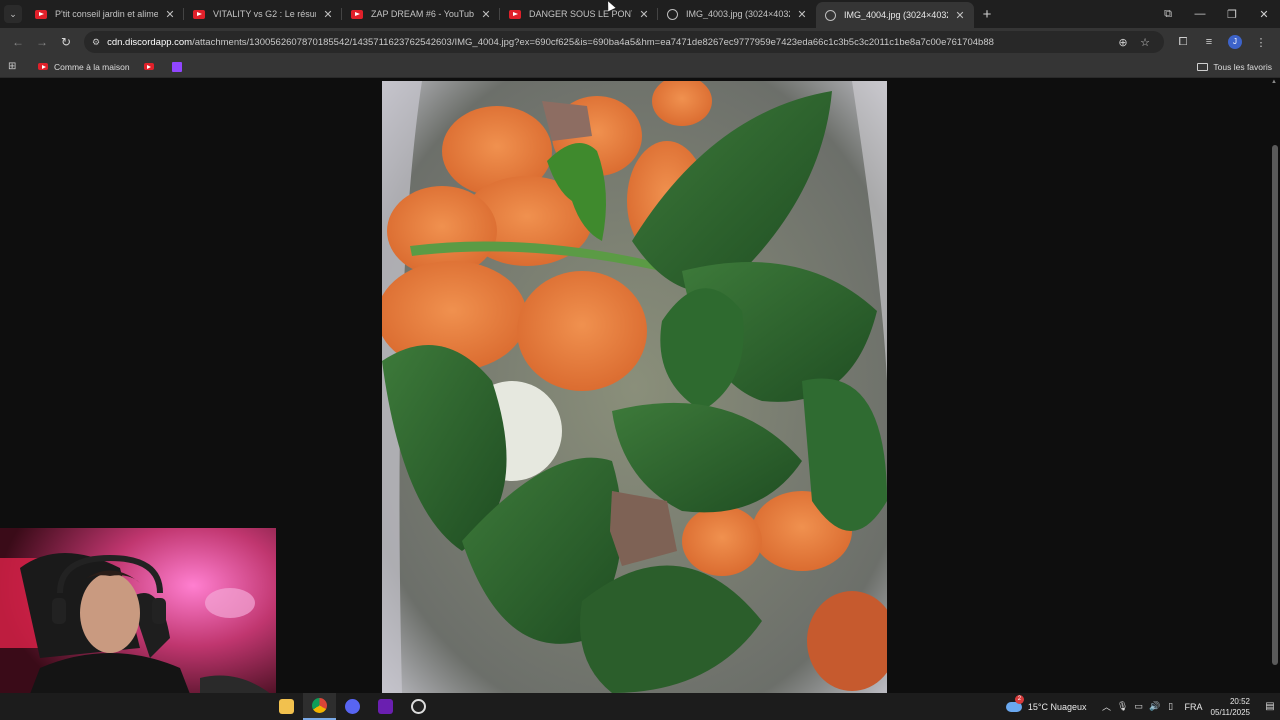 The height and width of the screenshot is (720, 1280). I want to click on tab-5-active: IMG_4004.jpg (3024×4032) ✕, so click(895, 15).